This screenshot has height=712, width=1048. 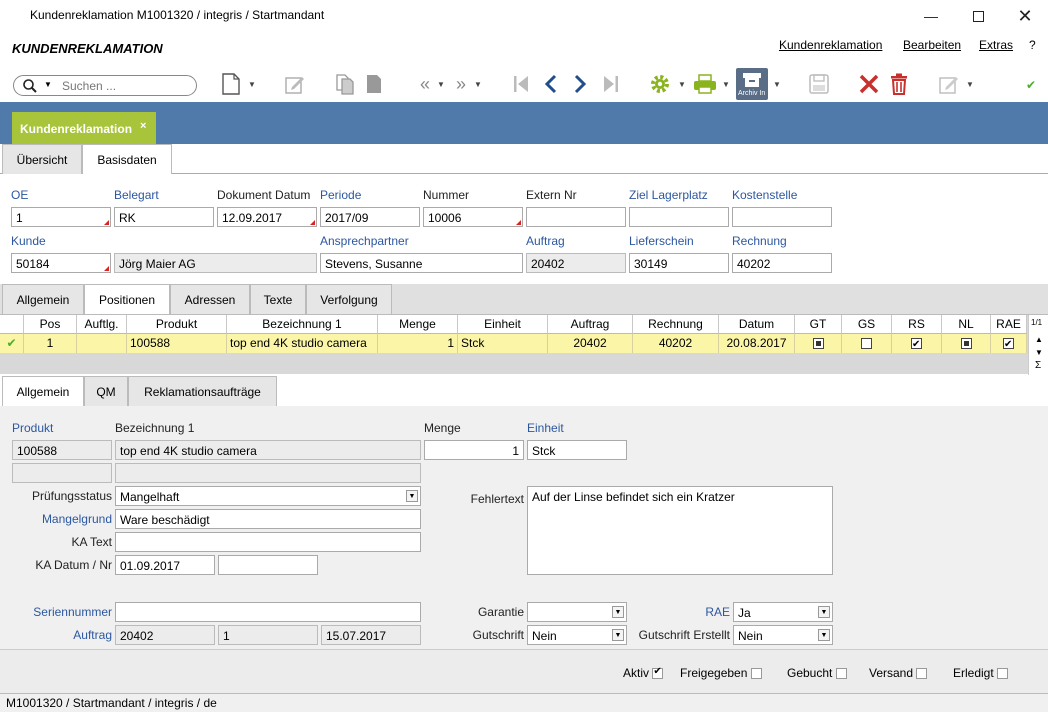 What do you see at coordinates (757, 324) in the screenshot?
I see `grid-header-datum: Datum` at bounding box center [757, 324].